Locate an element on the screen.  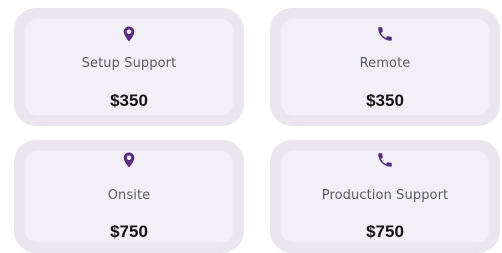
card-label: Production Support is located at coordinates (385, 195).